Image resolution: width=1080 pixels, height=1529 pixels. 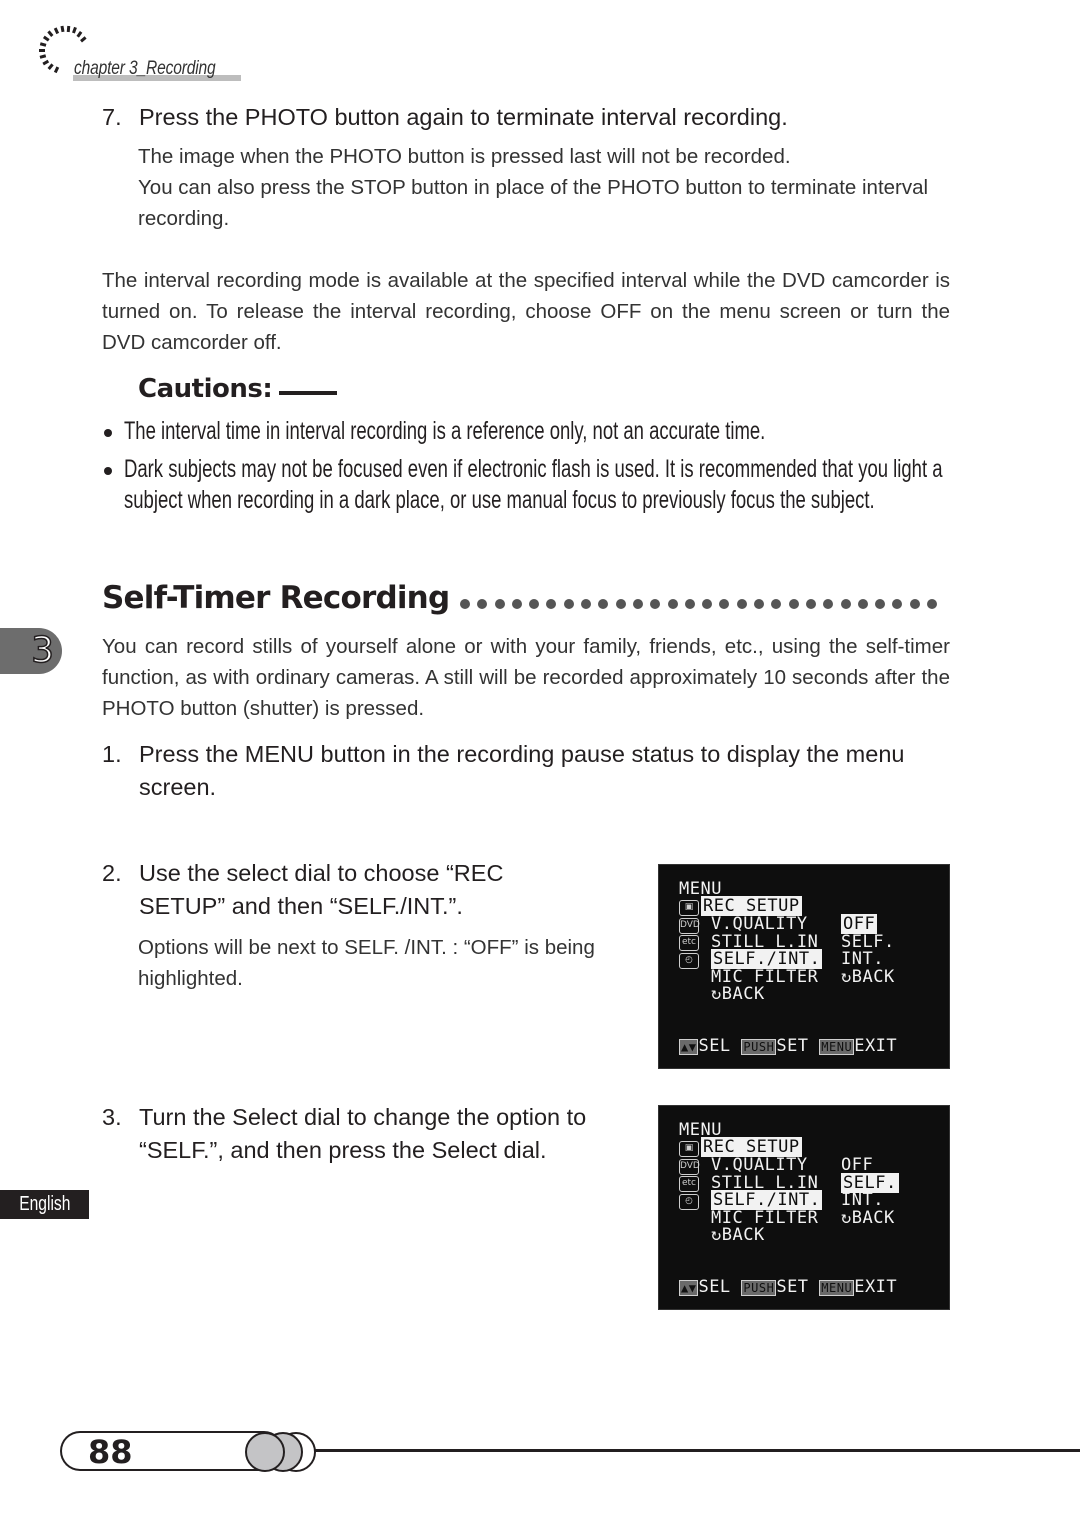 I want to click on menu-option-label: OFF, so click(x=857, y=1165).